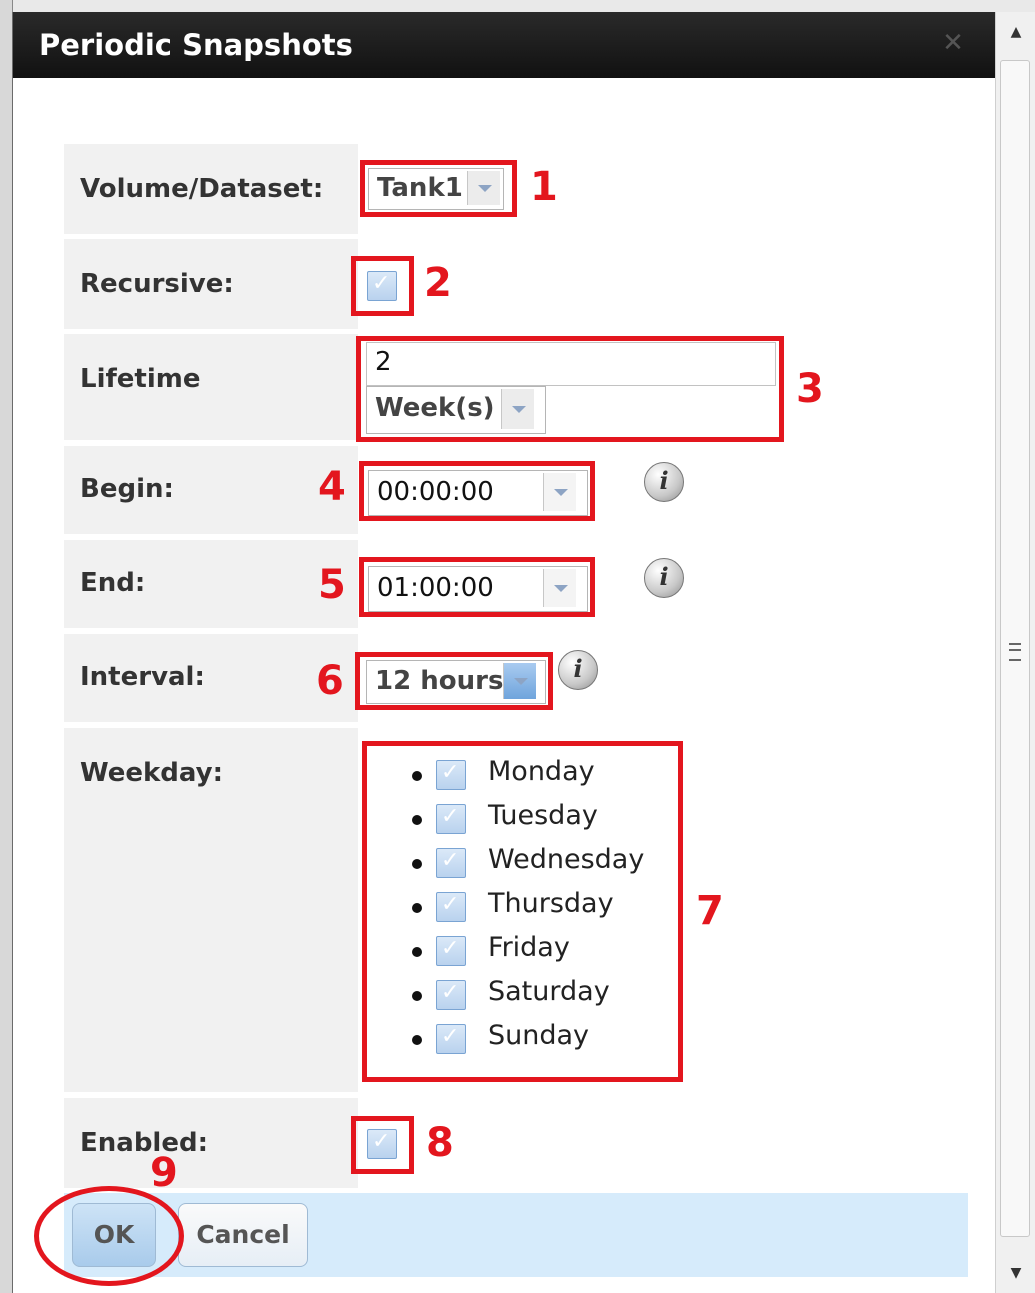 Image resolution: width=1035 pixels, height=1293 pixels. Describe the element at coordinates (164, 1173) in the screenshot. I see `annotation-number-9: 9` at that location.